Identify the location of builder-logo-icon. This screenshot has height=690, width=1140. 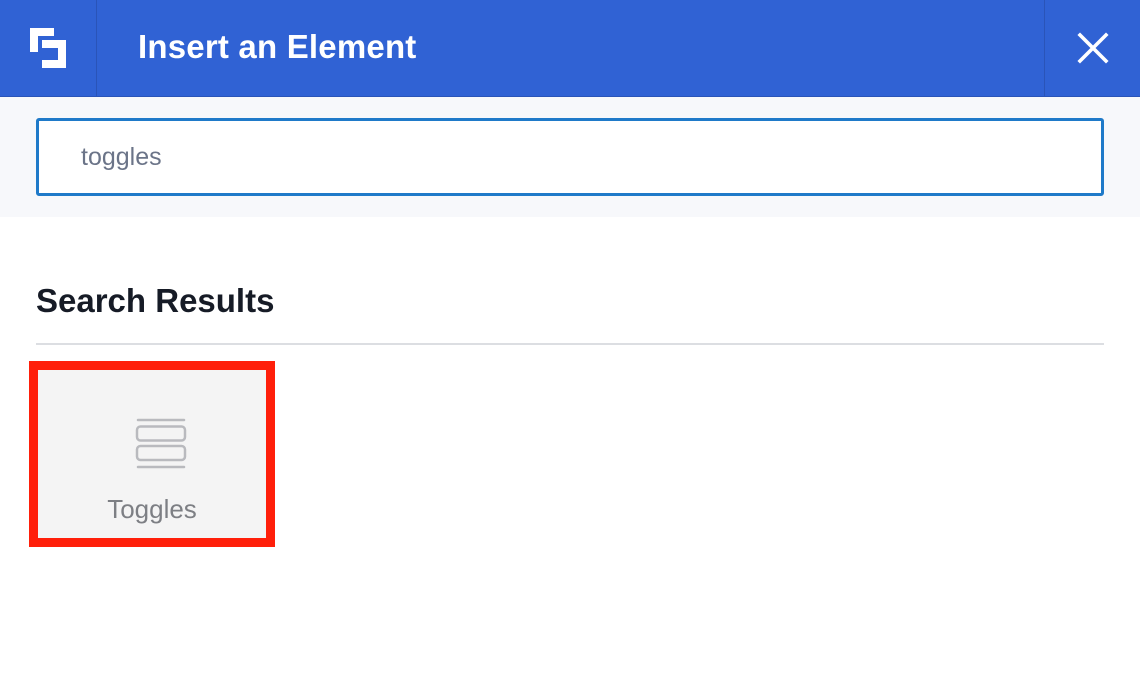
(48, 48).